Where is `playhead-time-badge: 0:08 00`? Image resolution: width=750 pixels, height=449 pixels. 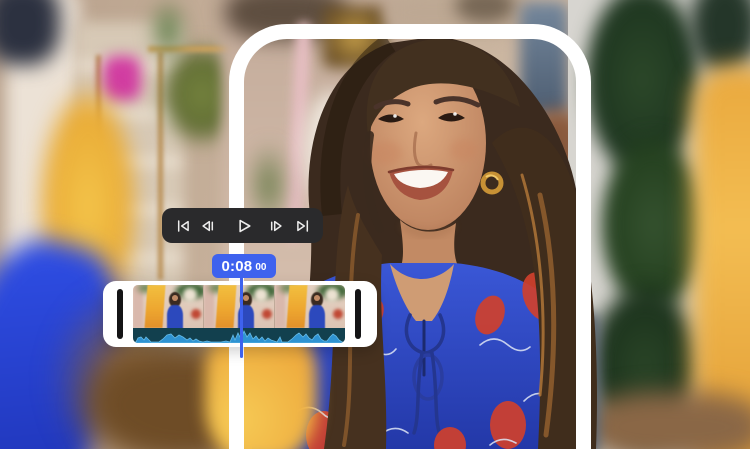
playhead-time-badge: 0:08 00 is located at coordinates (244, 266).